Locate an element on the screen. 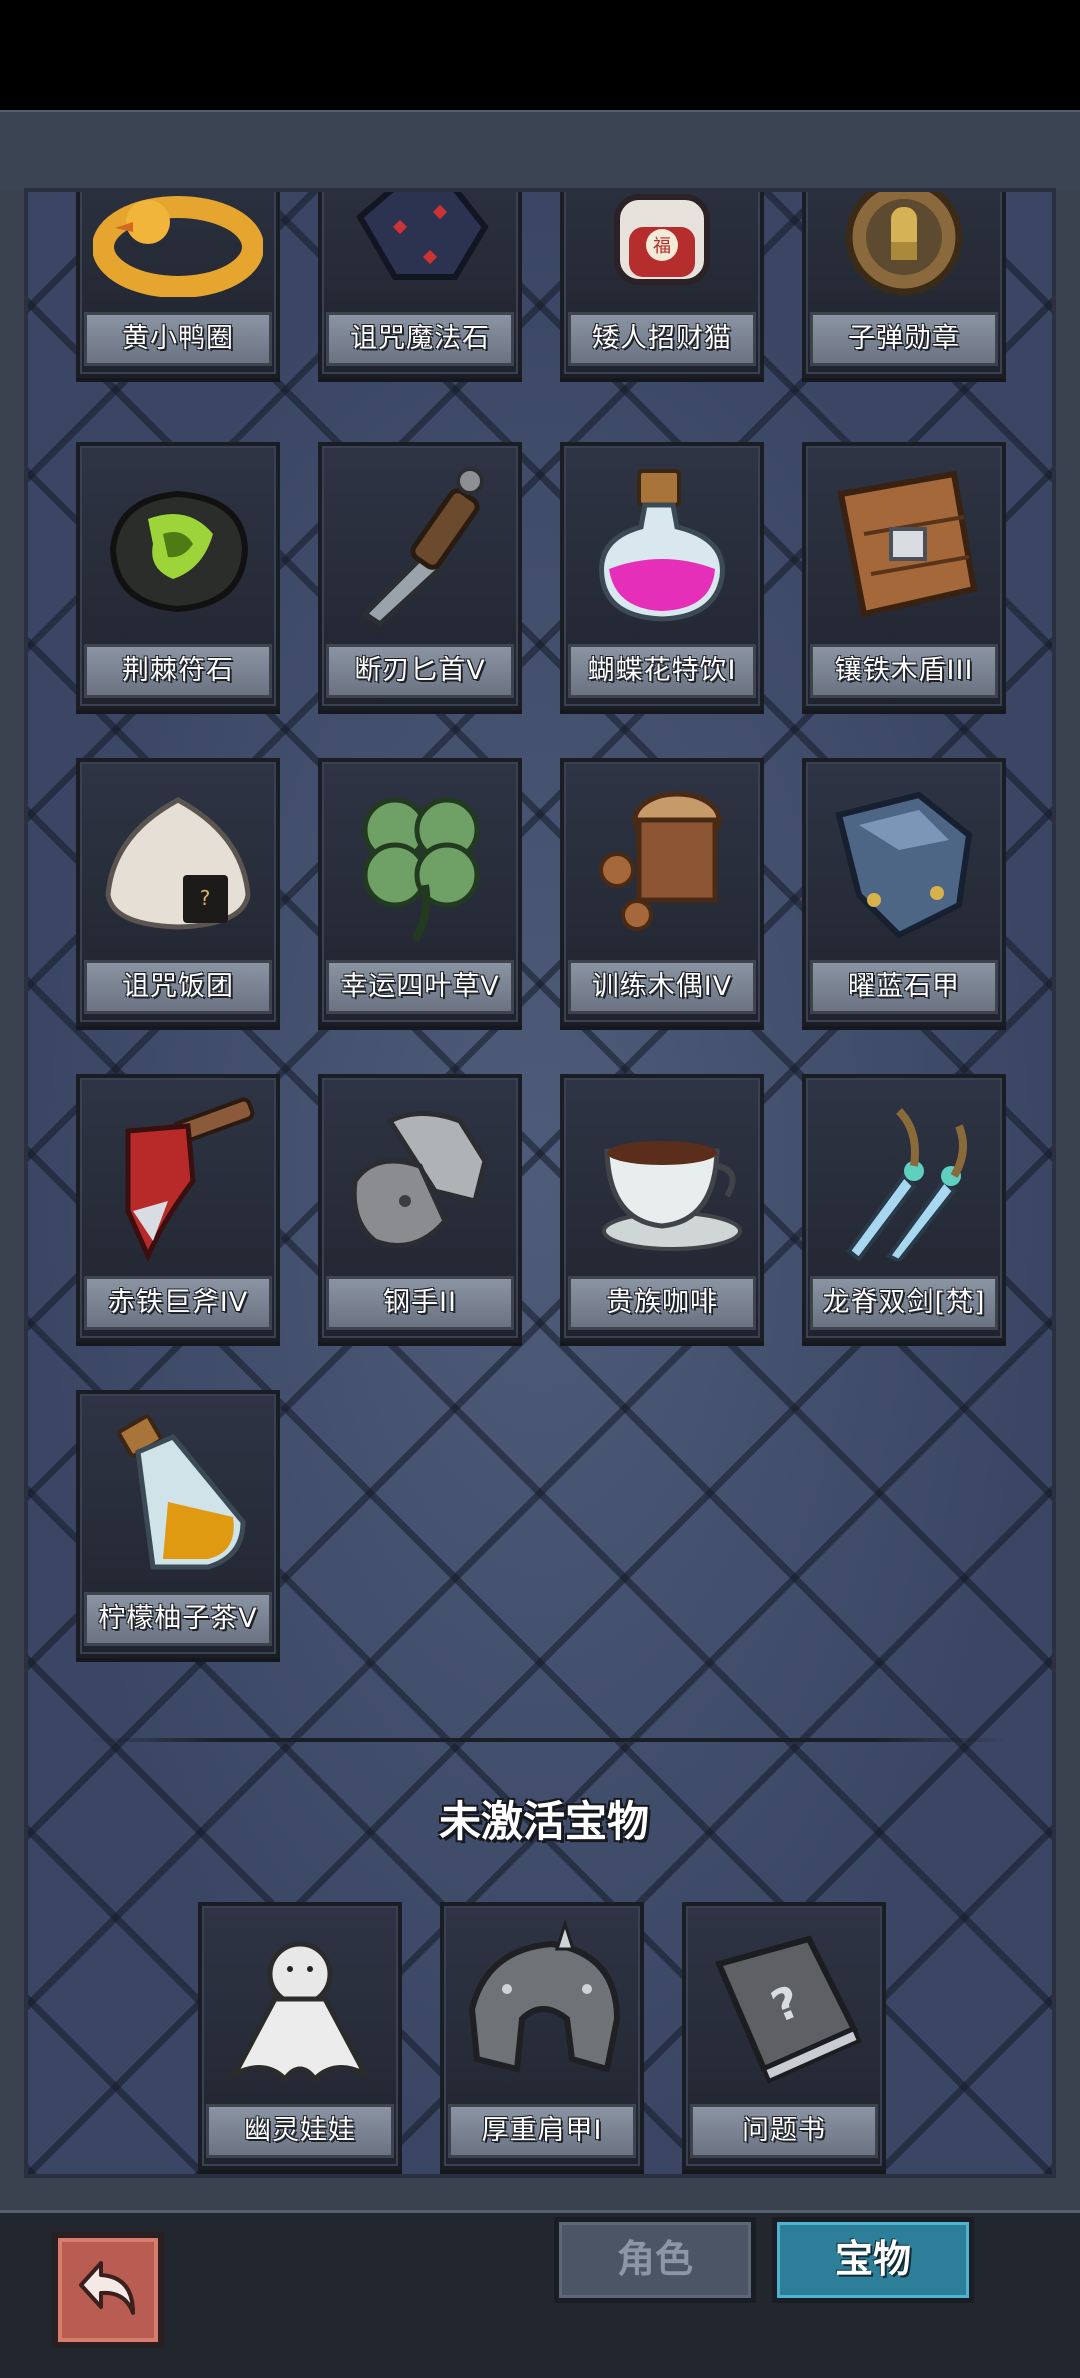 This screenshot has height=2378, width=1080. tab-role: 角色 is located at coordinates (655, 2260).